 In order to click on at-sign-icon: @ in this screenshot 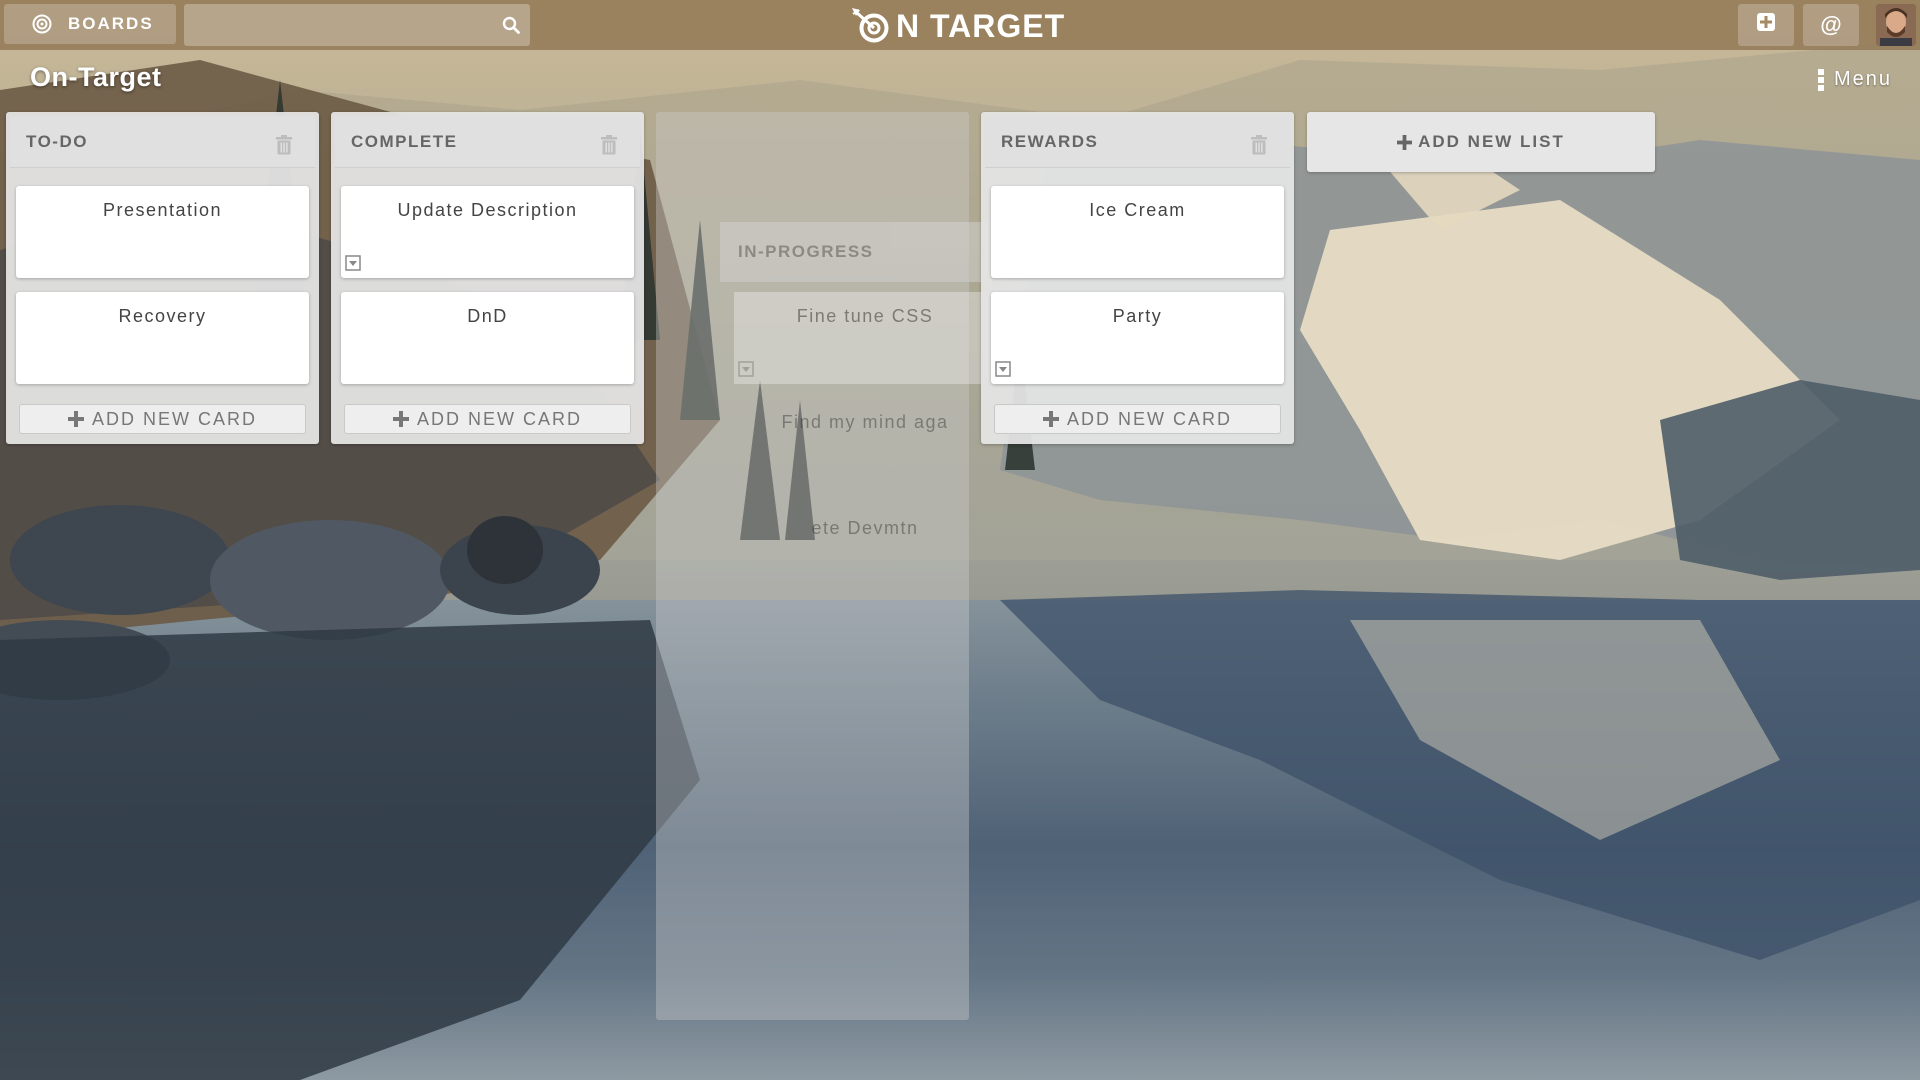, I will do `click(1831, 24)`.